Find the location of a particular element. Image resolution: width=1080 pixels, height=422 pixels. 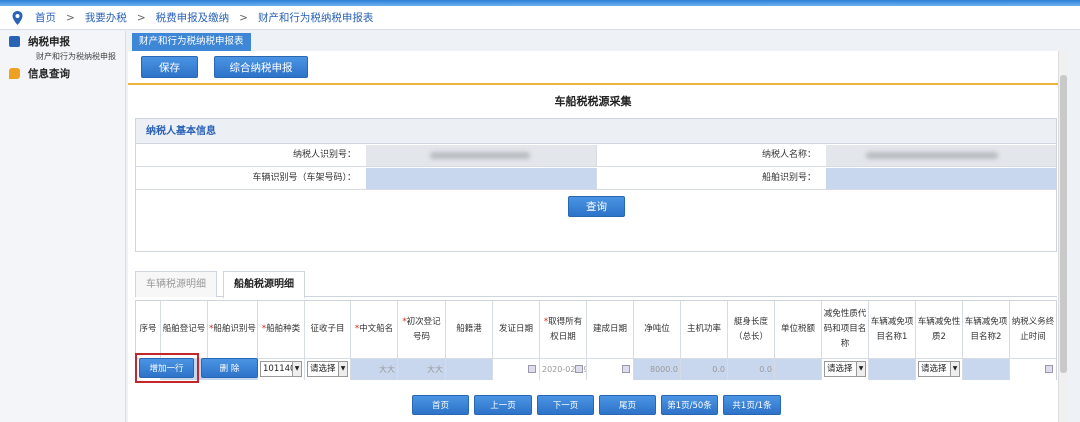

sidebar: 纳税申报 财产和行为税纳税申报 信息查询 is located at coordinates (63, 226).